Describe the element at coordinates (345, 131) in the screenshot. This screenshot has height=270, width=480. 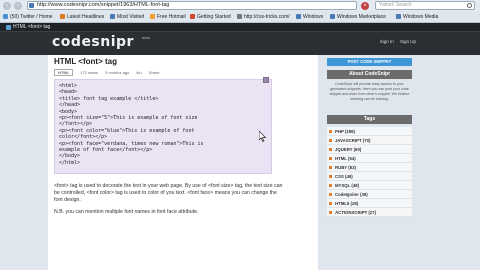
I see `tag-label: PHP (189)` at that location.